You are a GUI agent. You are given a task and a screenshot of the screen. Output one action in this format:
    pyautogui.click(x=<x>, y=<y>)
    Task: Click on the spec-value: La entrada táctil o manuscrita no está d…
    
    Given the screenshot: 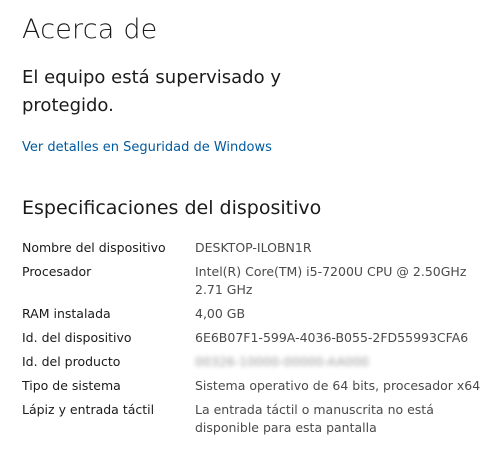 What is the action you would take?
    pyautogui.click(x=314, y=418)
    